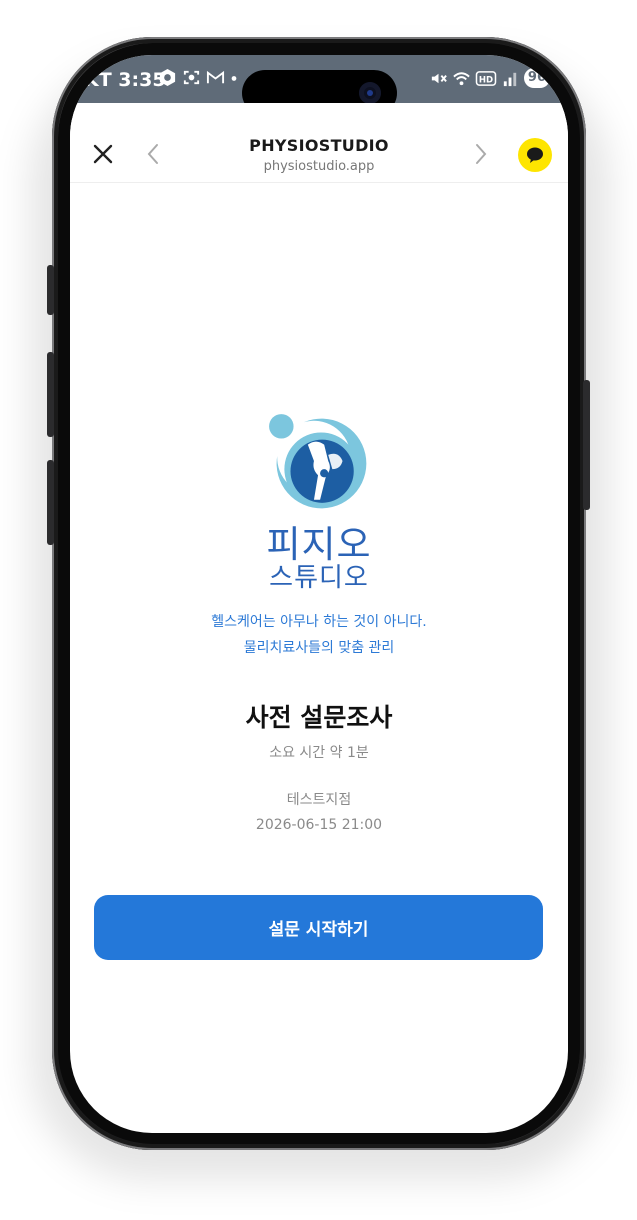  Describe the element at coordinates (50, 290) in the screenshot. I see `action-button` at that location.